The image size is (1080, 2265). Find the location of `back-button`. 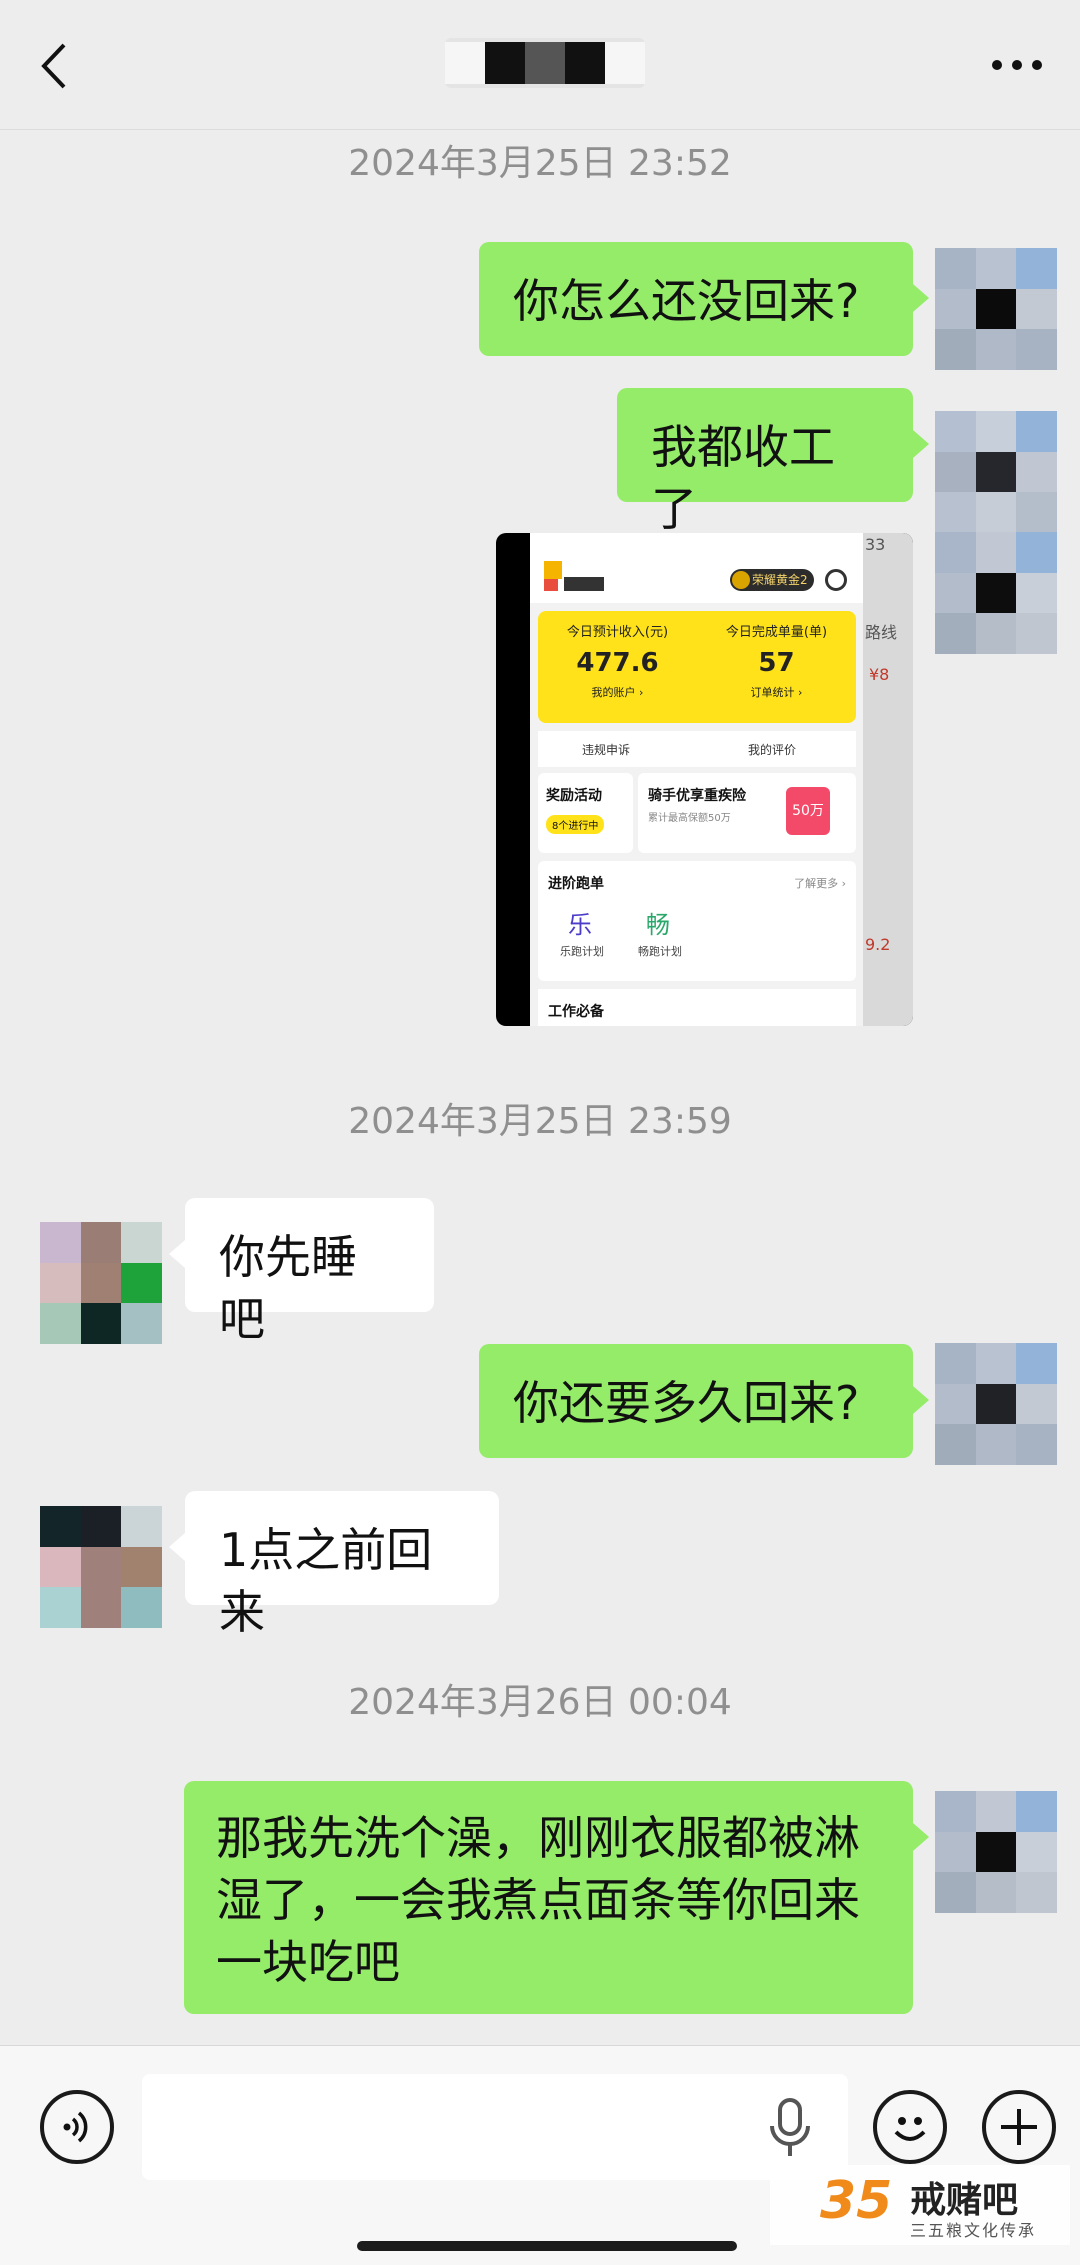

back-button is located at coordinates (53, 66).